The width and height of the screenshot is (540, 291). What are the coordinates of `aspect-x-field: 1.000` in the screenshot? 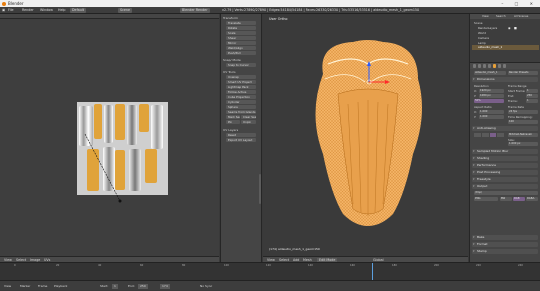 It's located at (491, 111).